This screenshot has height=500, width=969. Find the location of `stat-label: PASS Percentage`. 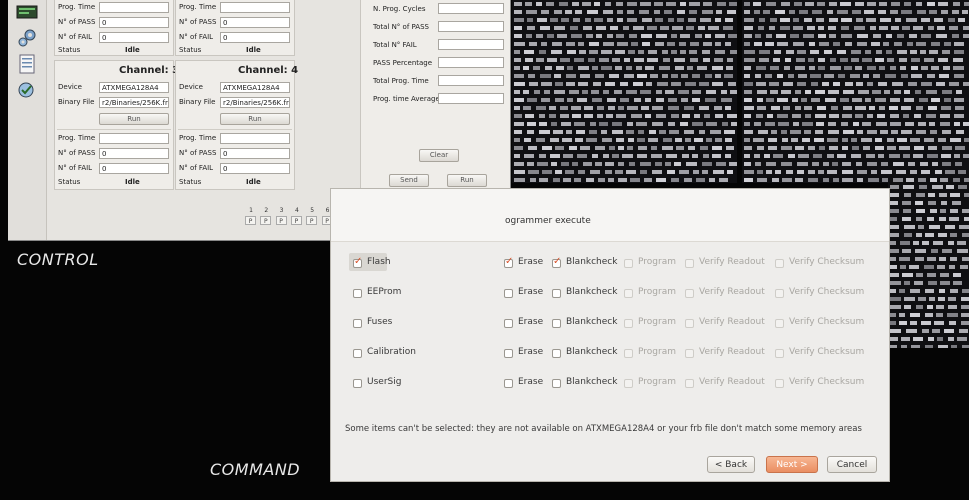

stat-label: PASS Percentage is located at coordinates (403, 63).